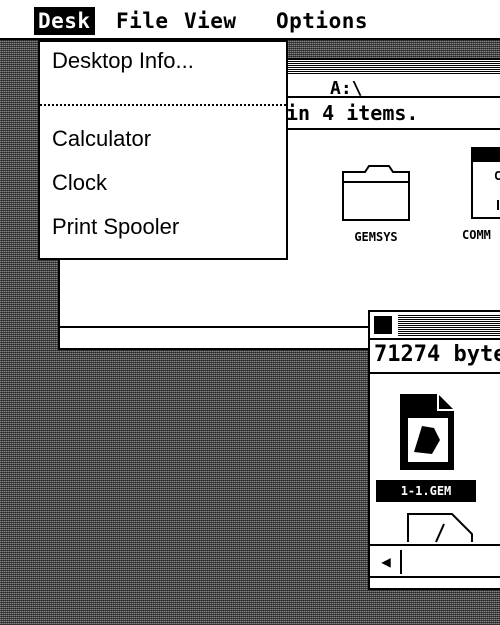 The height and width of the screenshot is (625, 500). What do you see at coordinates (435, 561) in the screenshot?
I see `second-window-scrollbar: ◀` at bounding box center [435, 561].